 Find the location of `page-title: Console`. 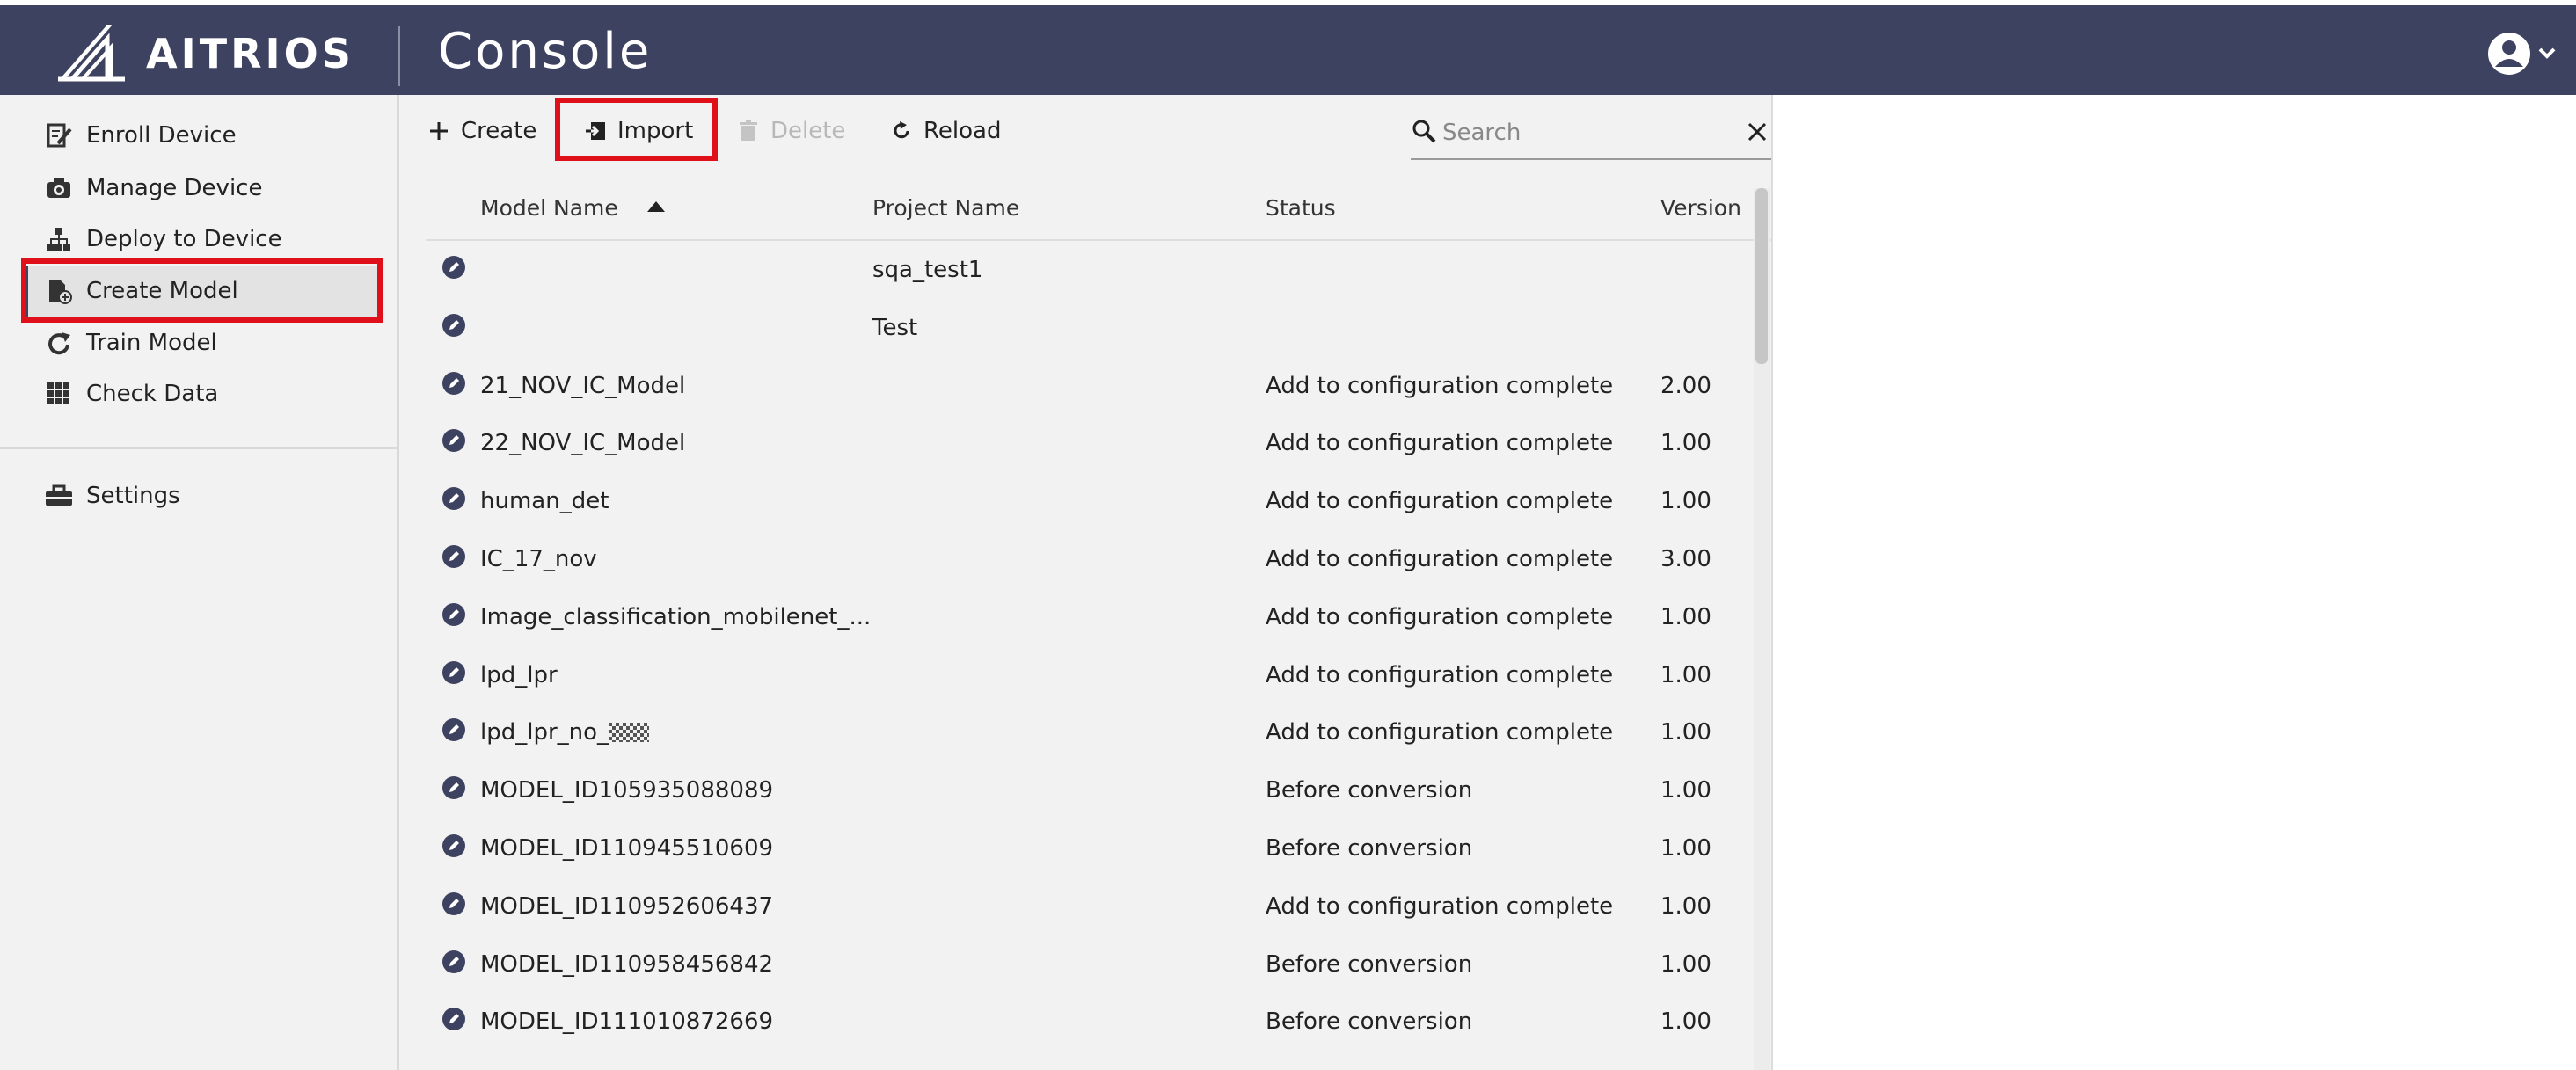

page-title: Console is located at coordinates (545, 52).